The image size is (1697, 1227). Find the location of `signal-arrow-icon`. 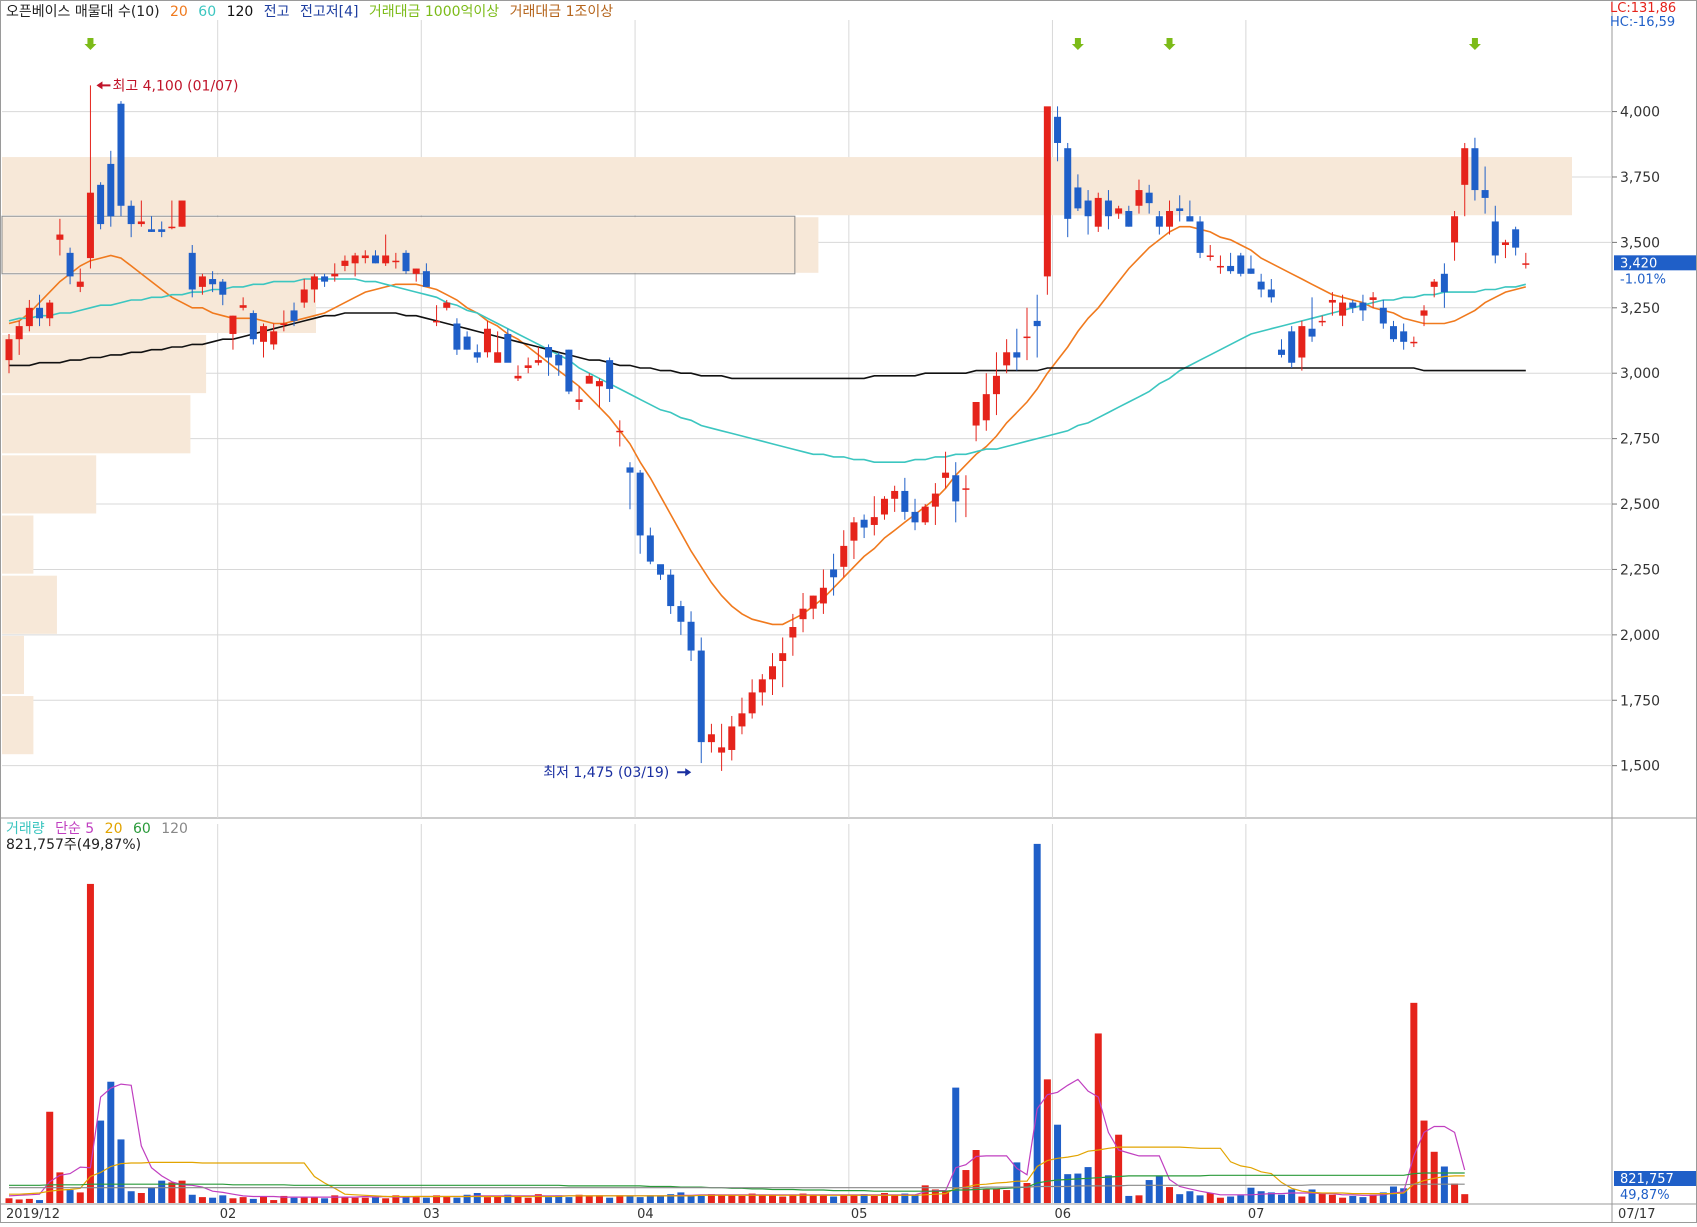

signal-arrow-icon is located at coordinates (1169, 44).